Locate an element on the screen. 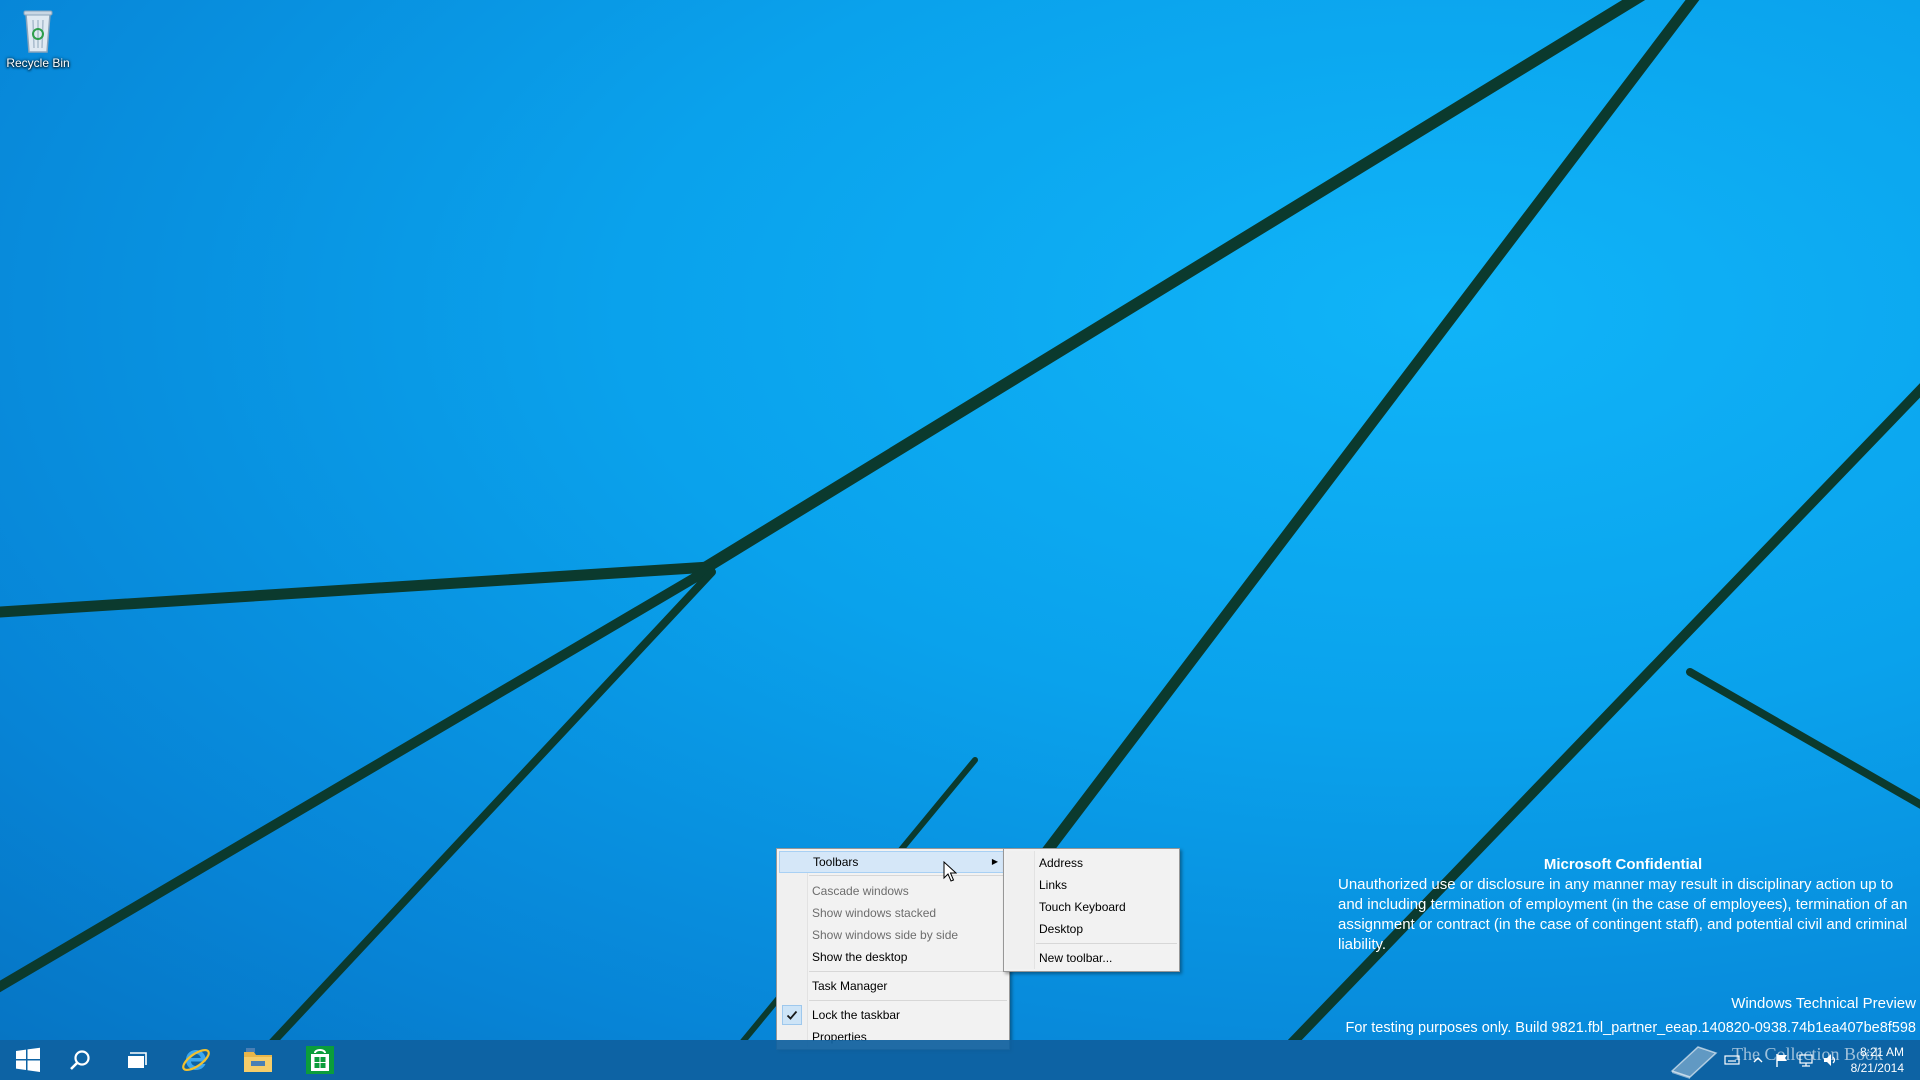 This screenshot has height=1080, width=1920. menu-item-label: Show windows side by side is located at coordinates (885, 935).